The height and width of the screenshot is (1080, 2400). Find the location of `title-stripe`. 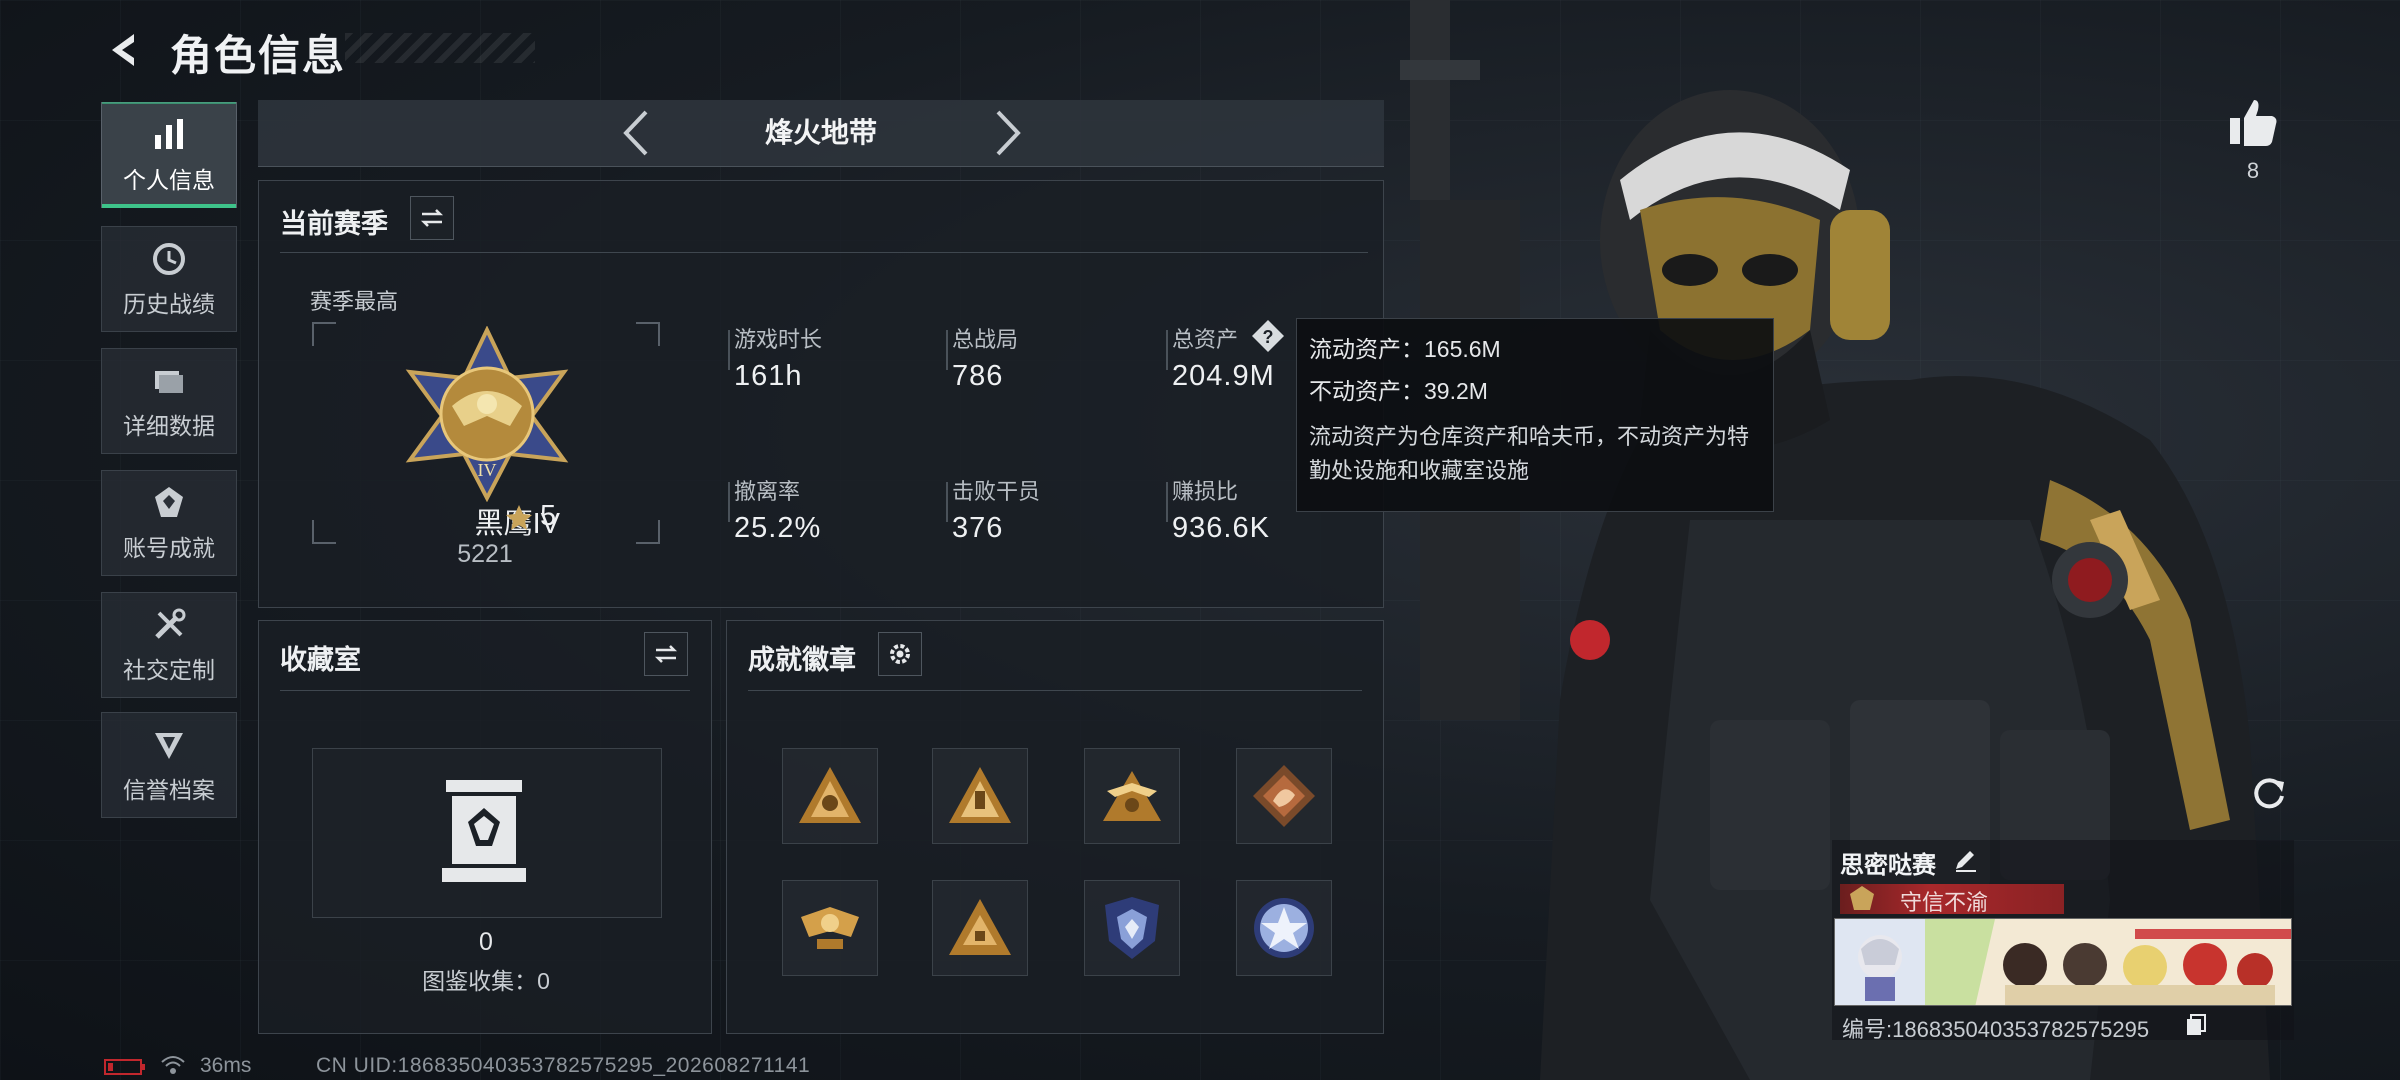

title-stripe is located at coordinates (440, 48).